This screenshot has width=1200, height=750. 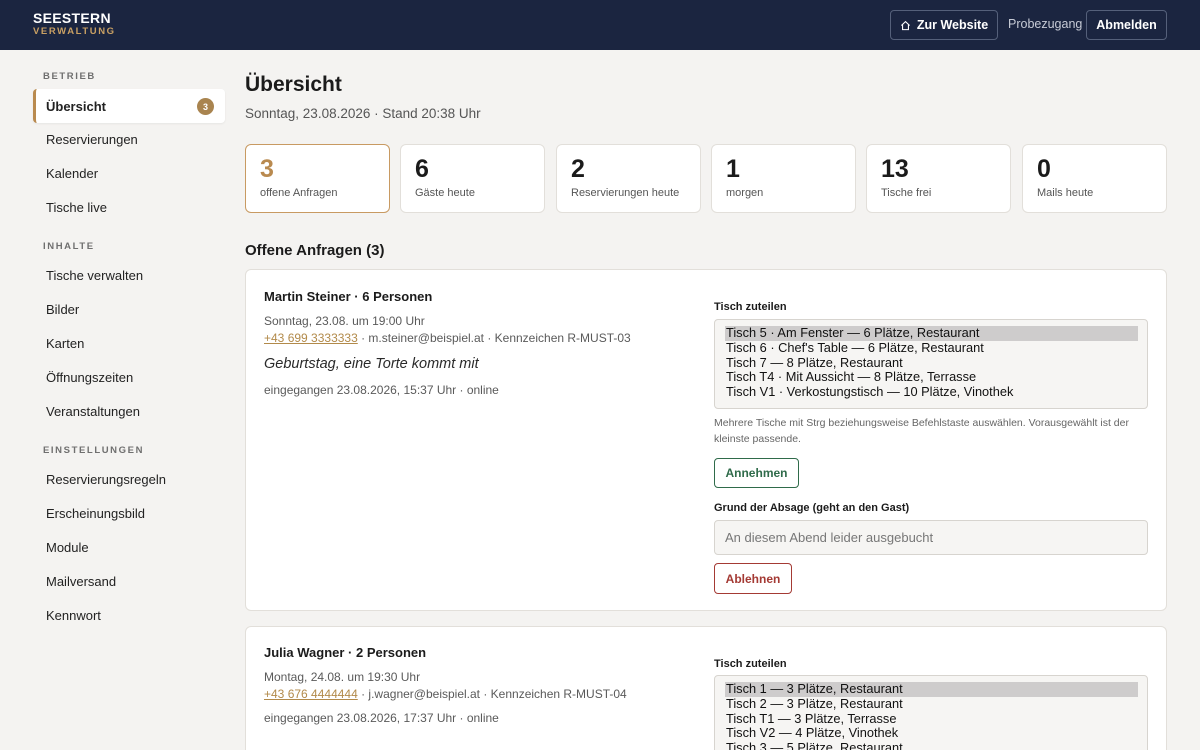 What do you see at coordinates (371, 364) in the screenshot?
I see `guest-note: Geburtstag, eine Torte kommt mit` at bounding box center [371, 364].